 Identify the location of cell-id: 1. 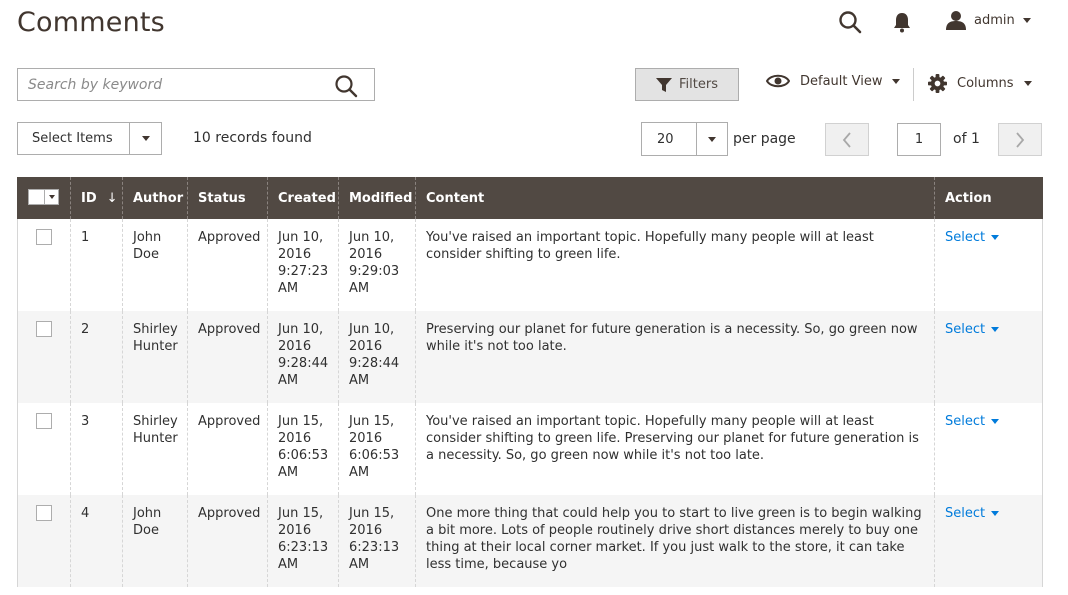
(96, 265).